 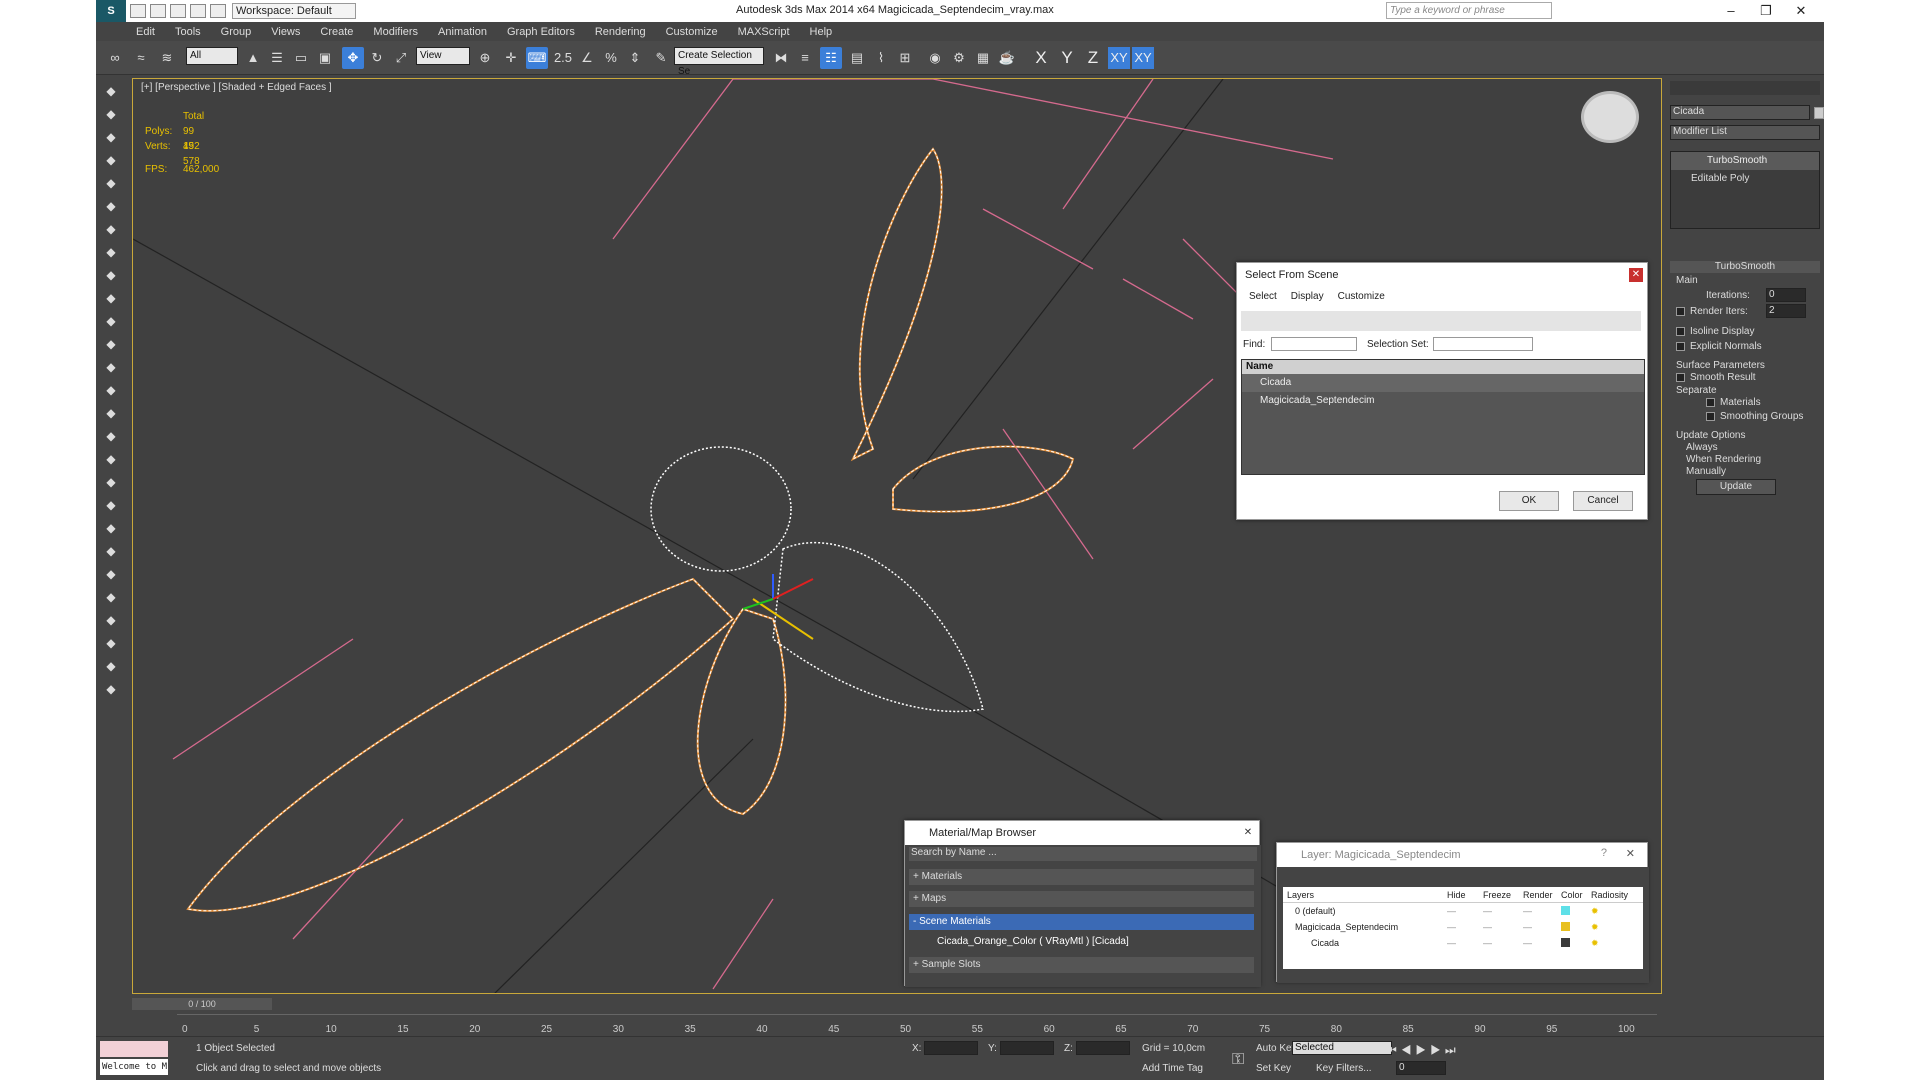 I want to click on light-icon: ◆, so click(x=111, y=183).